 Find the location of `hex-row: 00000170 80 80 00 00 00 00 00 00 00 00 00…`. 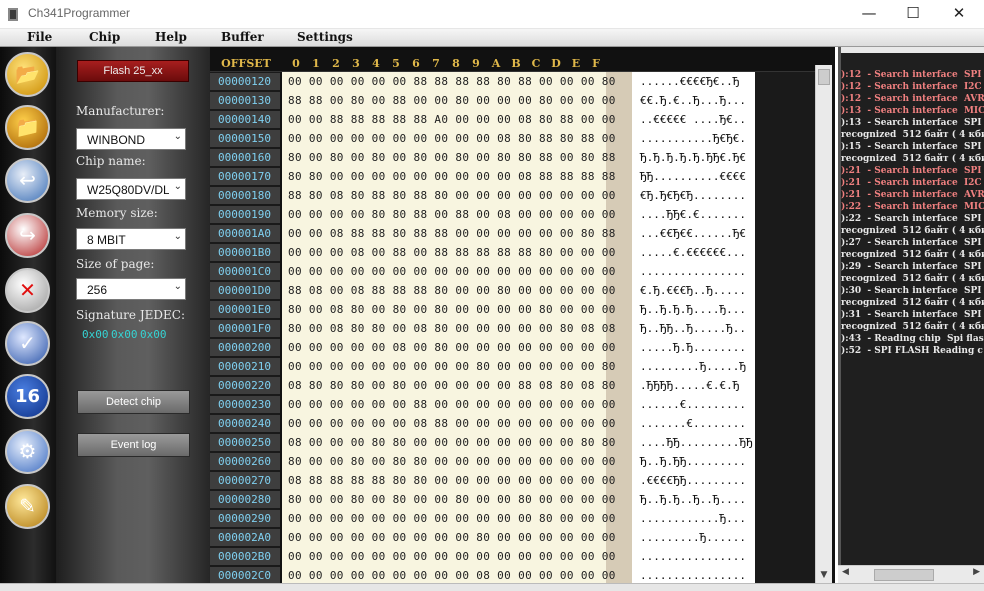

hex-row: 00000170 80 80 00 00 00 00 00 00 00 00 00… is located at coordinates (482, 176).